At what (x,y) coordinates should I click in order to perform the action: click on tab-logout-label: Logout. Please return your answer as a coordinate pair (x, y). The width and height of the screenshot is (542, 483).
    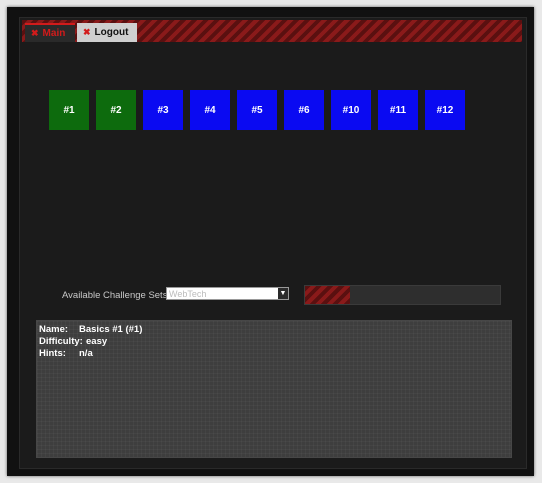
    Looking at the image, I should click on (111, 32).